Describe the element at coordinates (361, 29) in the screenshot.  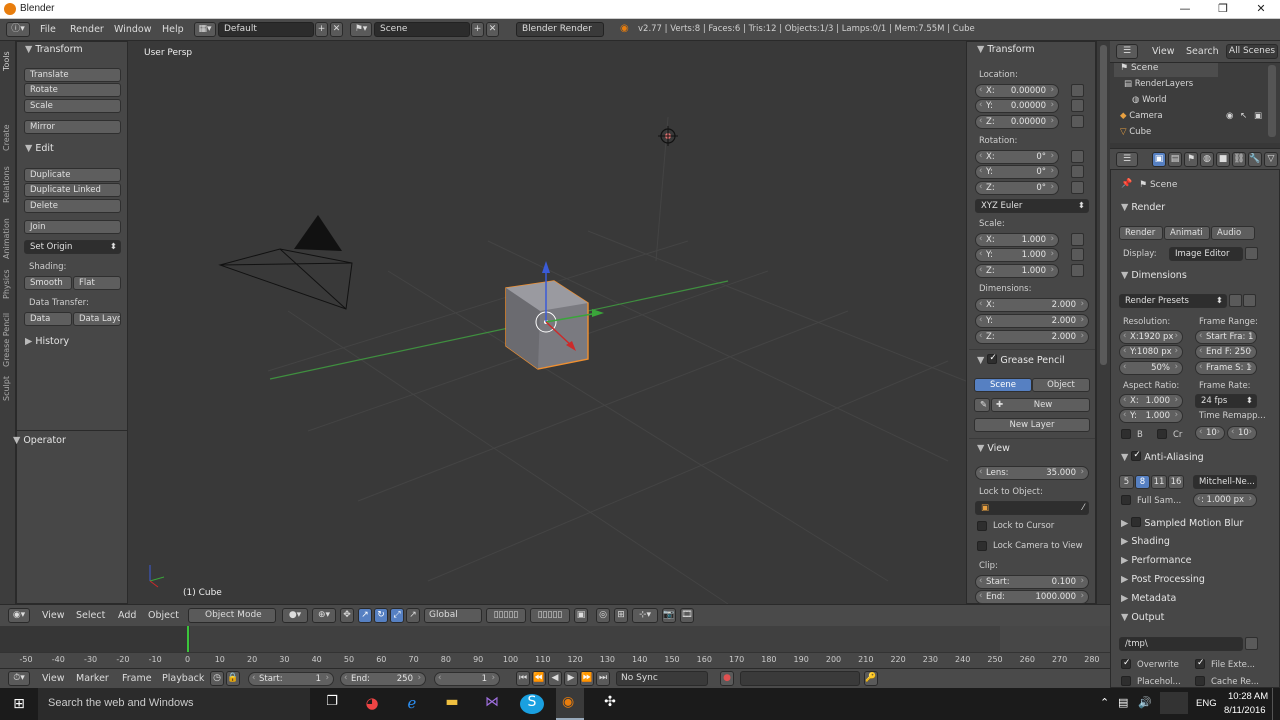
I see `scene-icon: ⚑▾` at that location.